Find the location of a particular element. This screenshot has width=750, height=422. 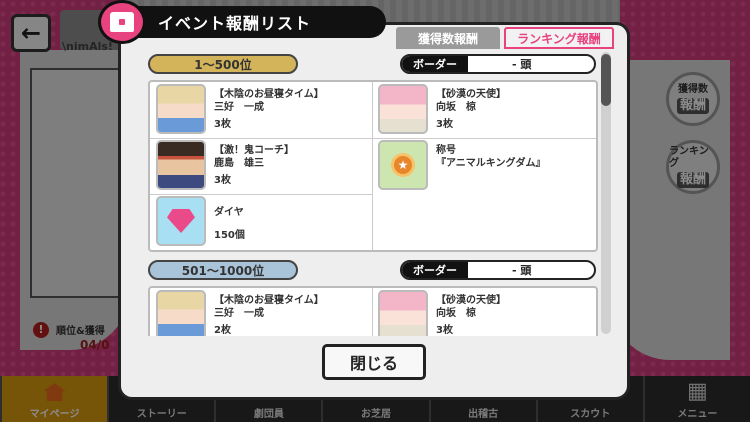

reward-item: 【木陰のお昼寝タイム】 三好 一成 3枚 is located at coordinates (267, 110).